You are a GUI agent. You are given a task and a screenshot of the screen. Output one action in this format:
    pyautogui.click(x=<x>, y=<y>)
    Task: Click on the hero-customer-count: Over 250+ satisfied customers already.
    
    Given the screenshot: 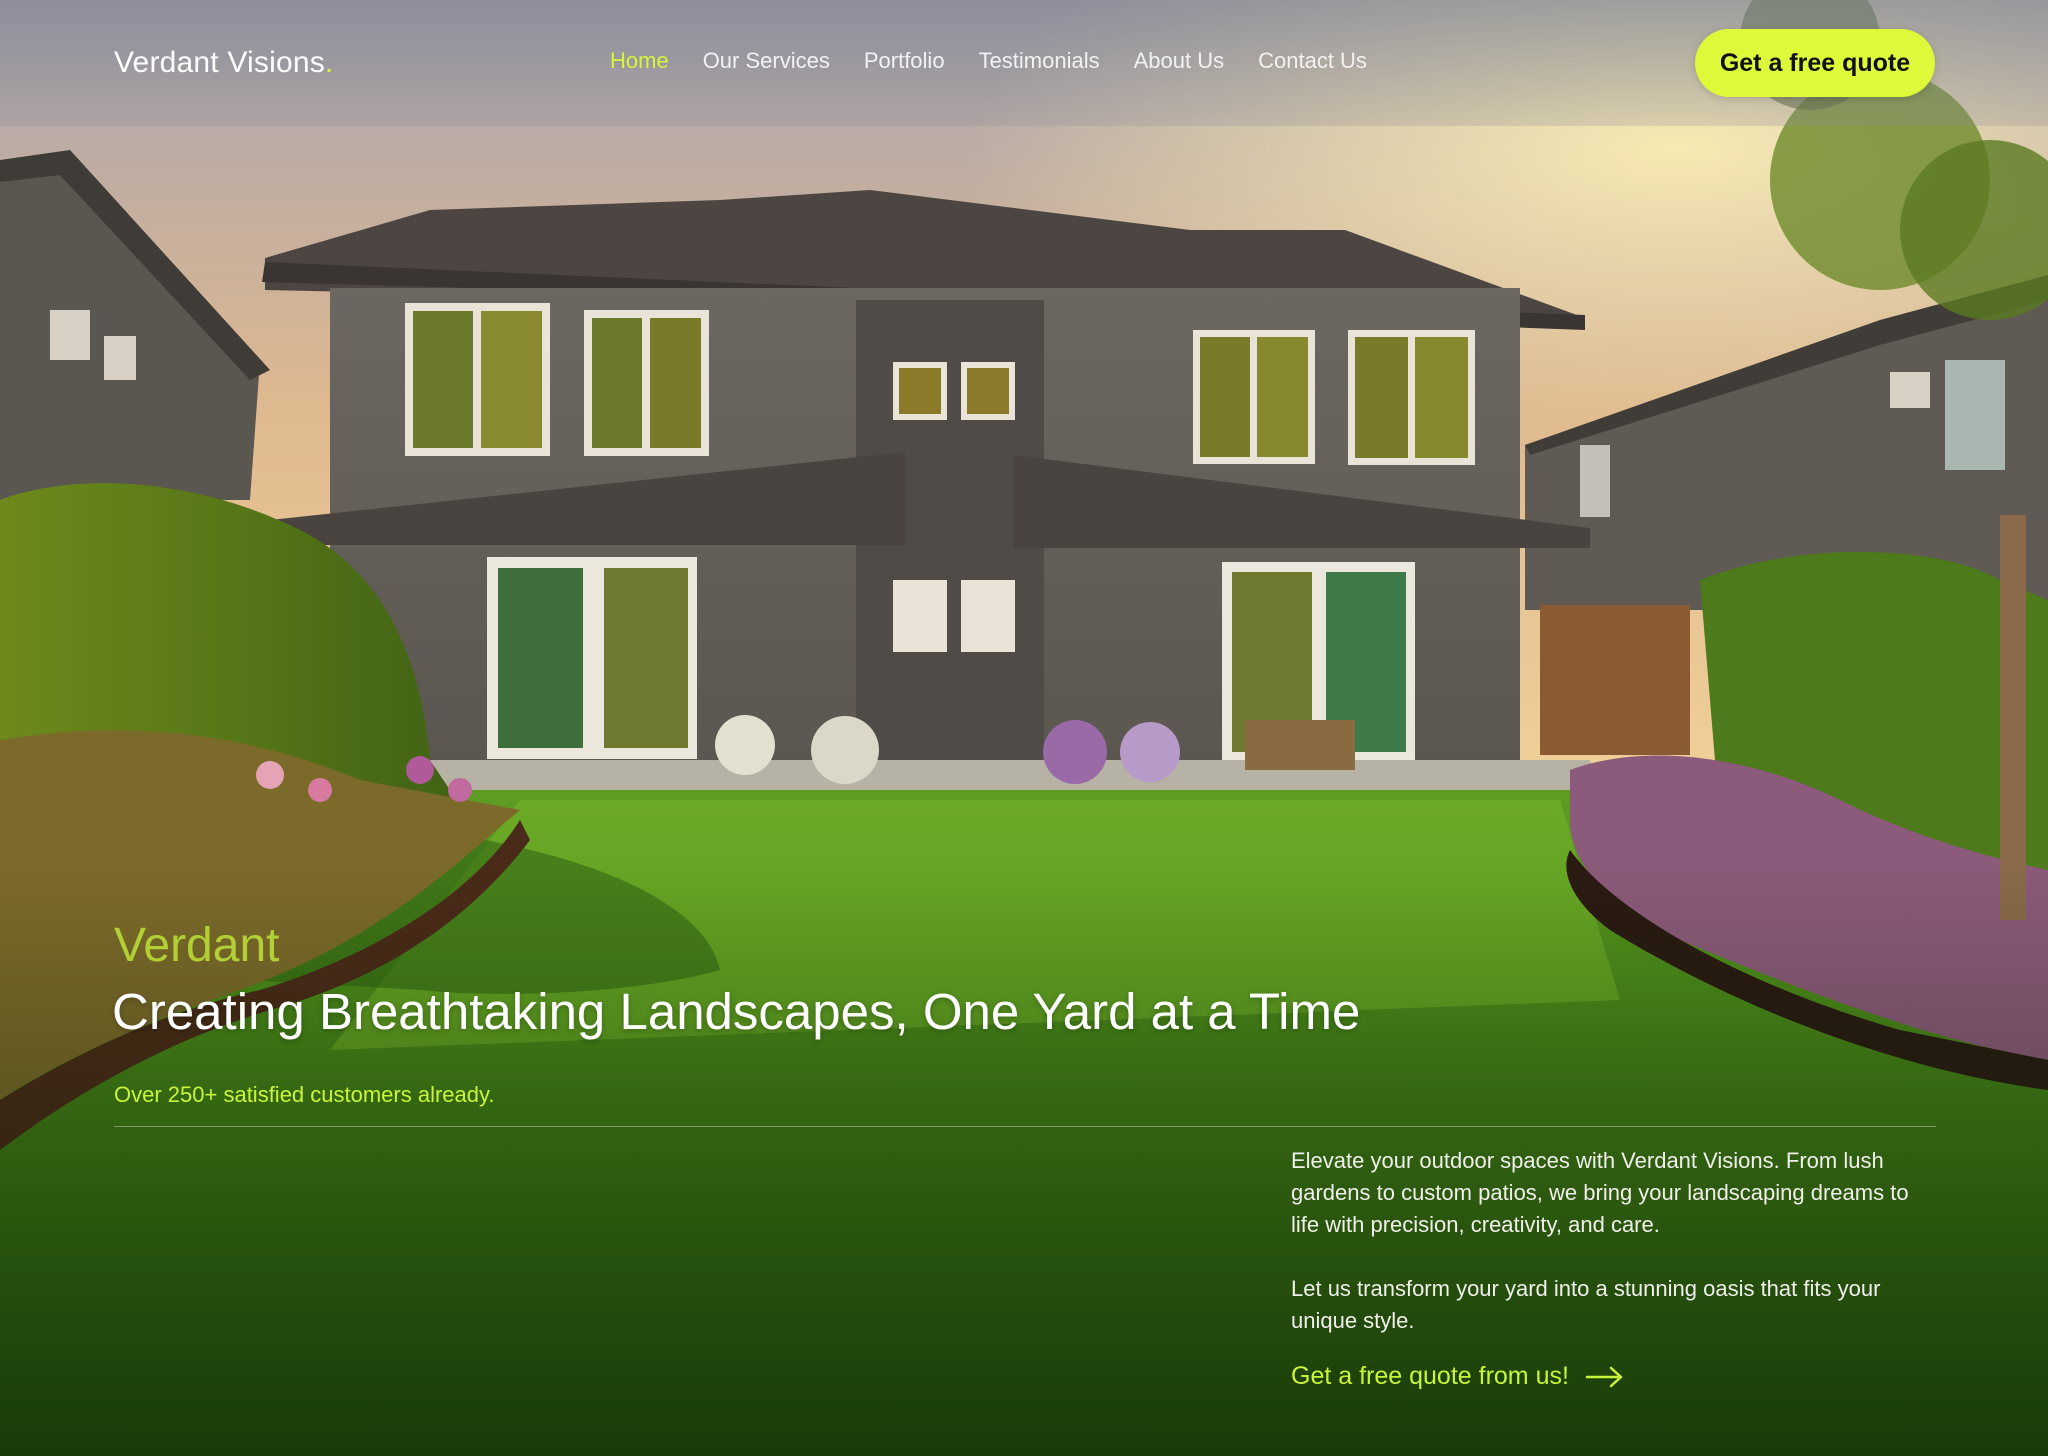 What is the action you would take?
    pyautogui.click(x=304, y=1094)
    